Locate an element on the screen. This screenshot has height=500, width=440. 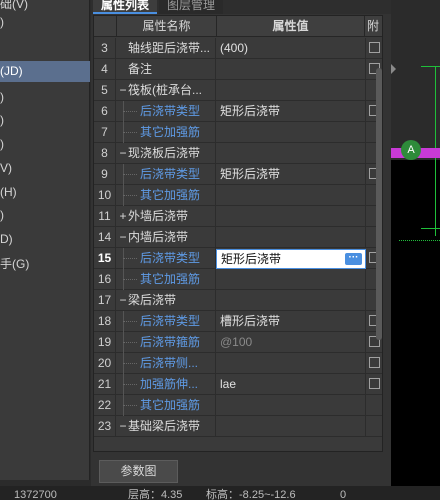
property-value: (400) is located at coordinates (234, 48).